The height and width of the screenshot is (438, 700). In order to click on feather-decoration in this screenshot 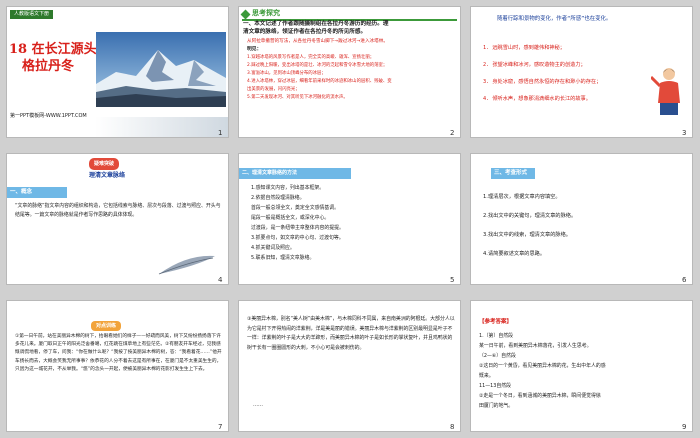, I will do `click(187, 265)`.